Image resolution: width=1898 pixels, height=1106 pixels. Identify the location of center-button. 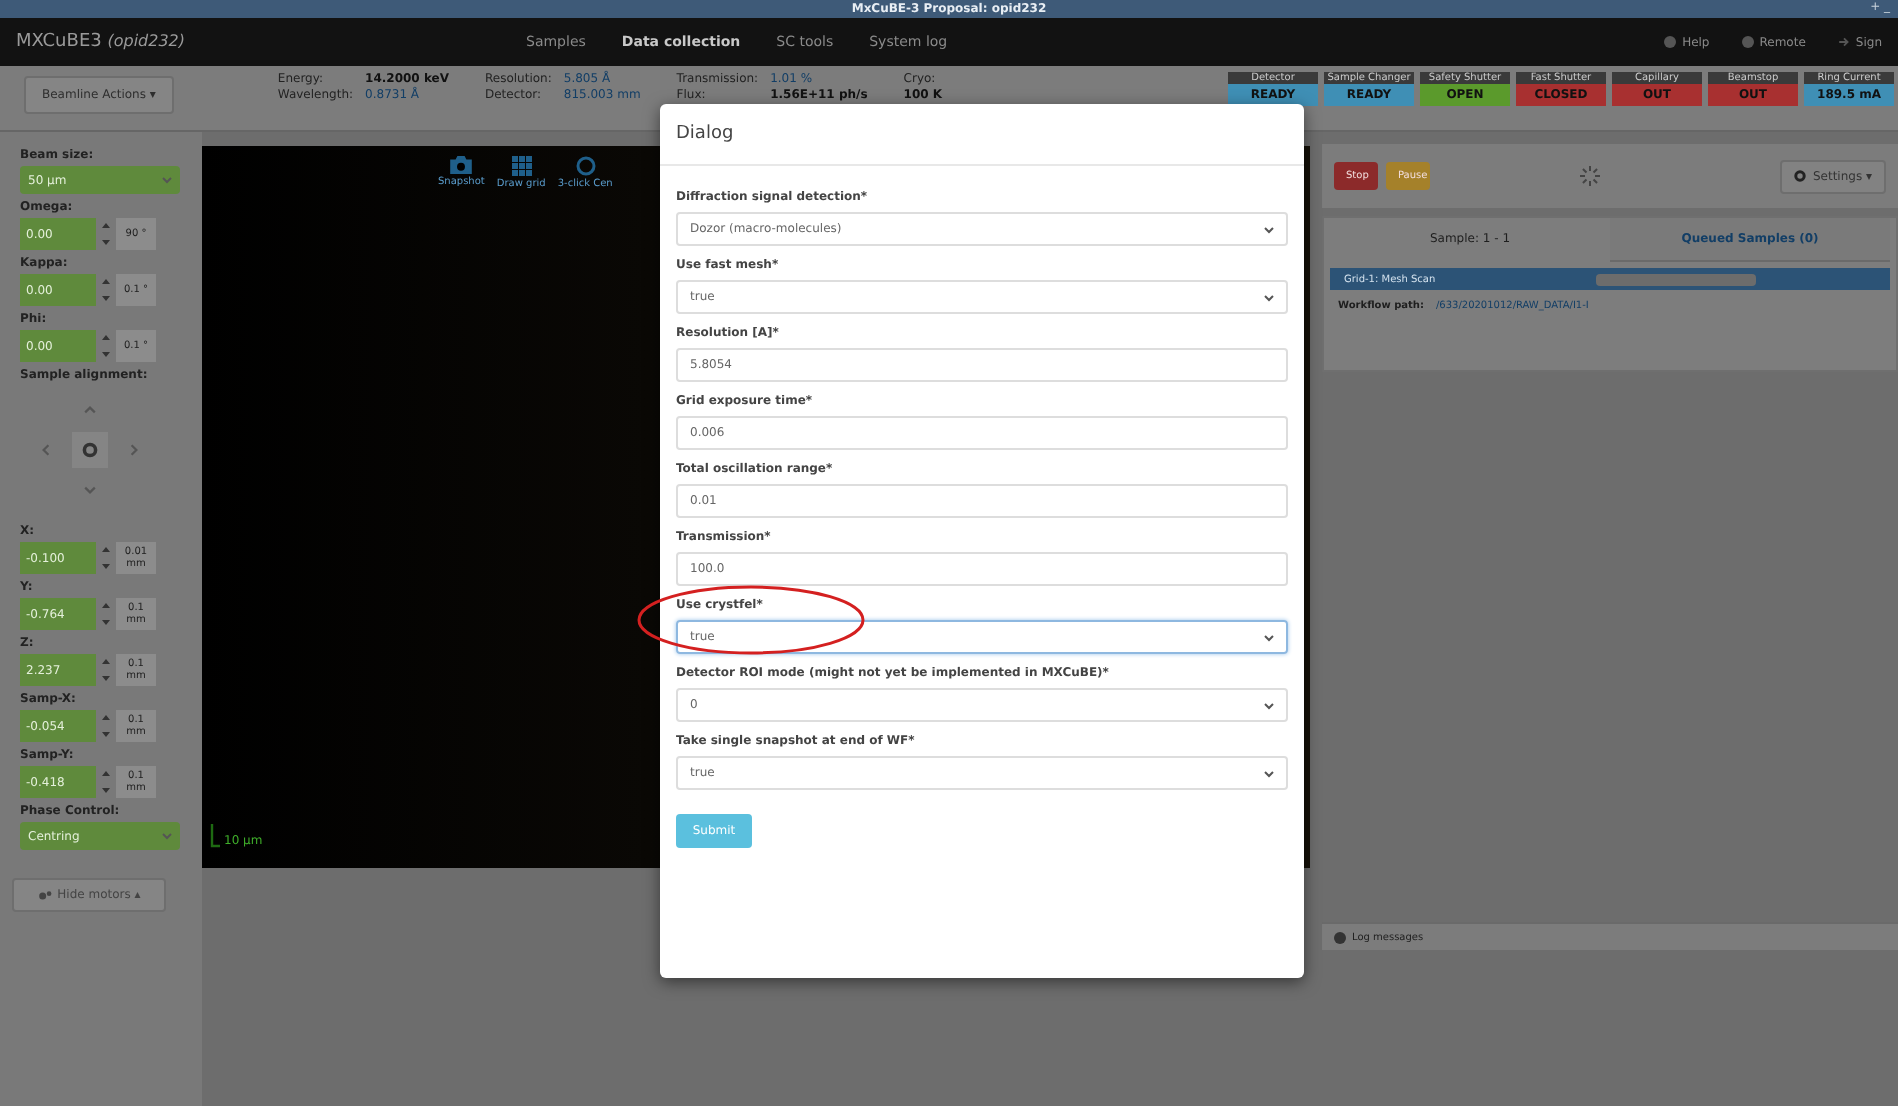
(90, 450).